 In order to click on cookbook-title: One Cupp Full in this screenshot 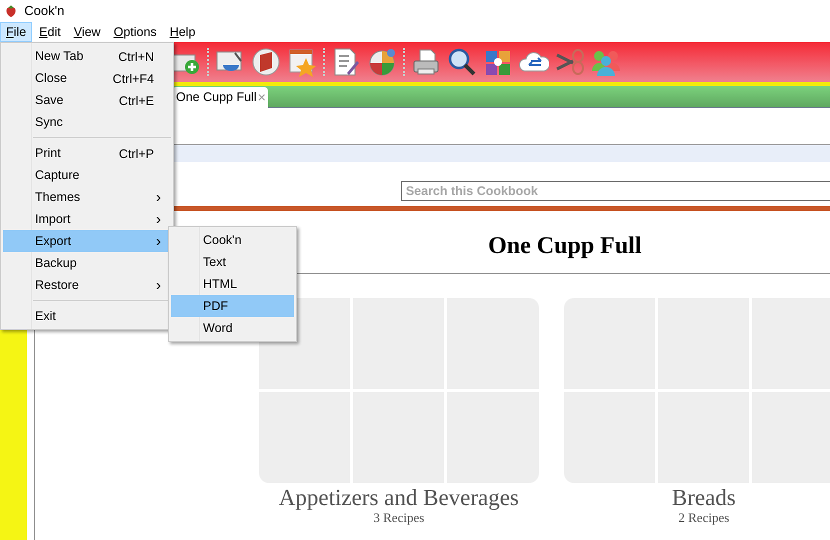, I will do `click(565, 246)`.